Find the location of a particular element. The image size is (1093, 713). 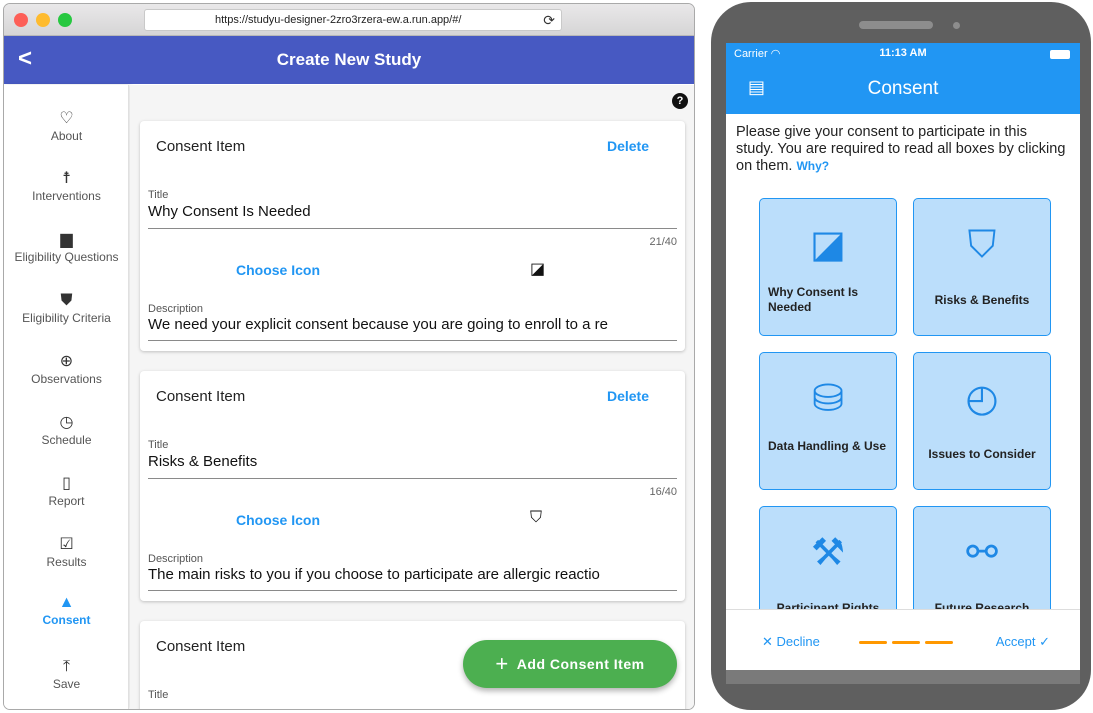

reload-icon: ⟳ is located at coordinates (549, 20).